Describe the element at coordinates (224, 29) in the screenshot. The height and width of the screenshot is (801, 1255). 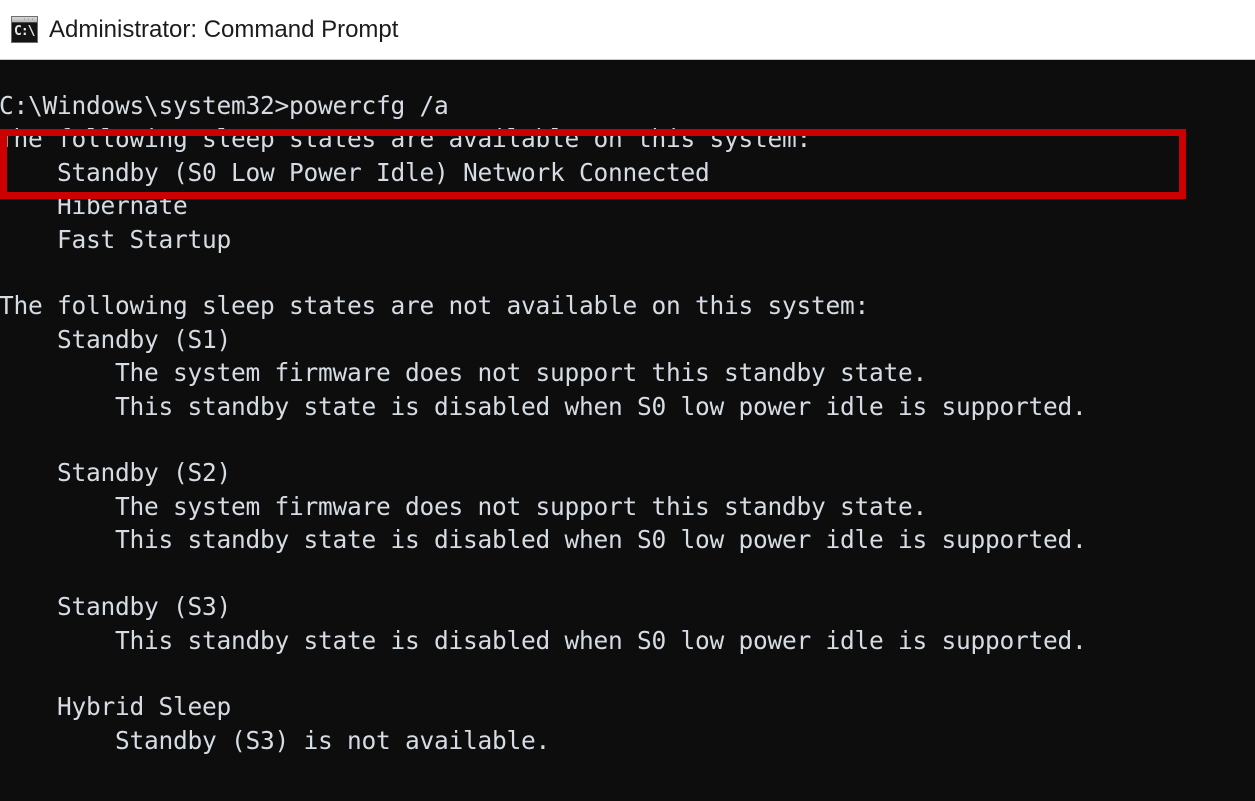
I see `window-title-text: Administrator: Command Prompt` at that location.